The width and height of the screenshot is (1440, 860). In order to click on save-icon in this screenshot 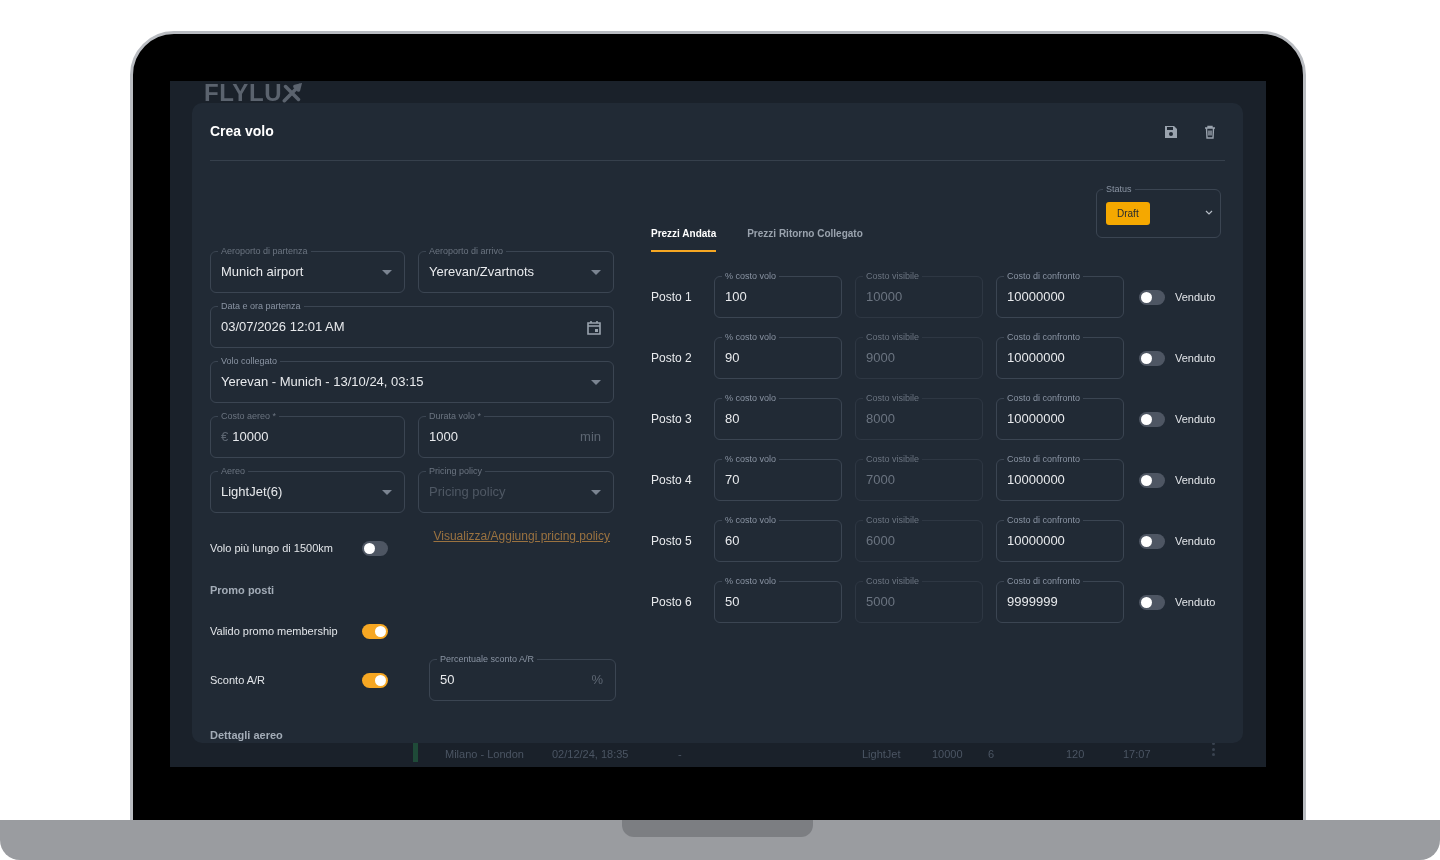, I will do `click(1171, 131)`.